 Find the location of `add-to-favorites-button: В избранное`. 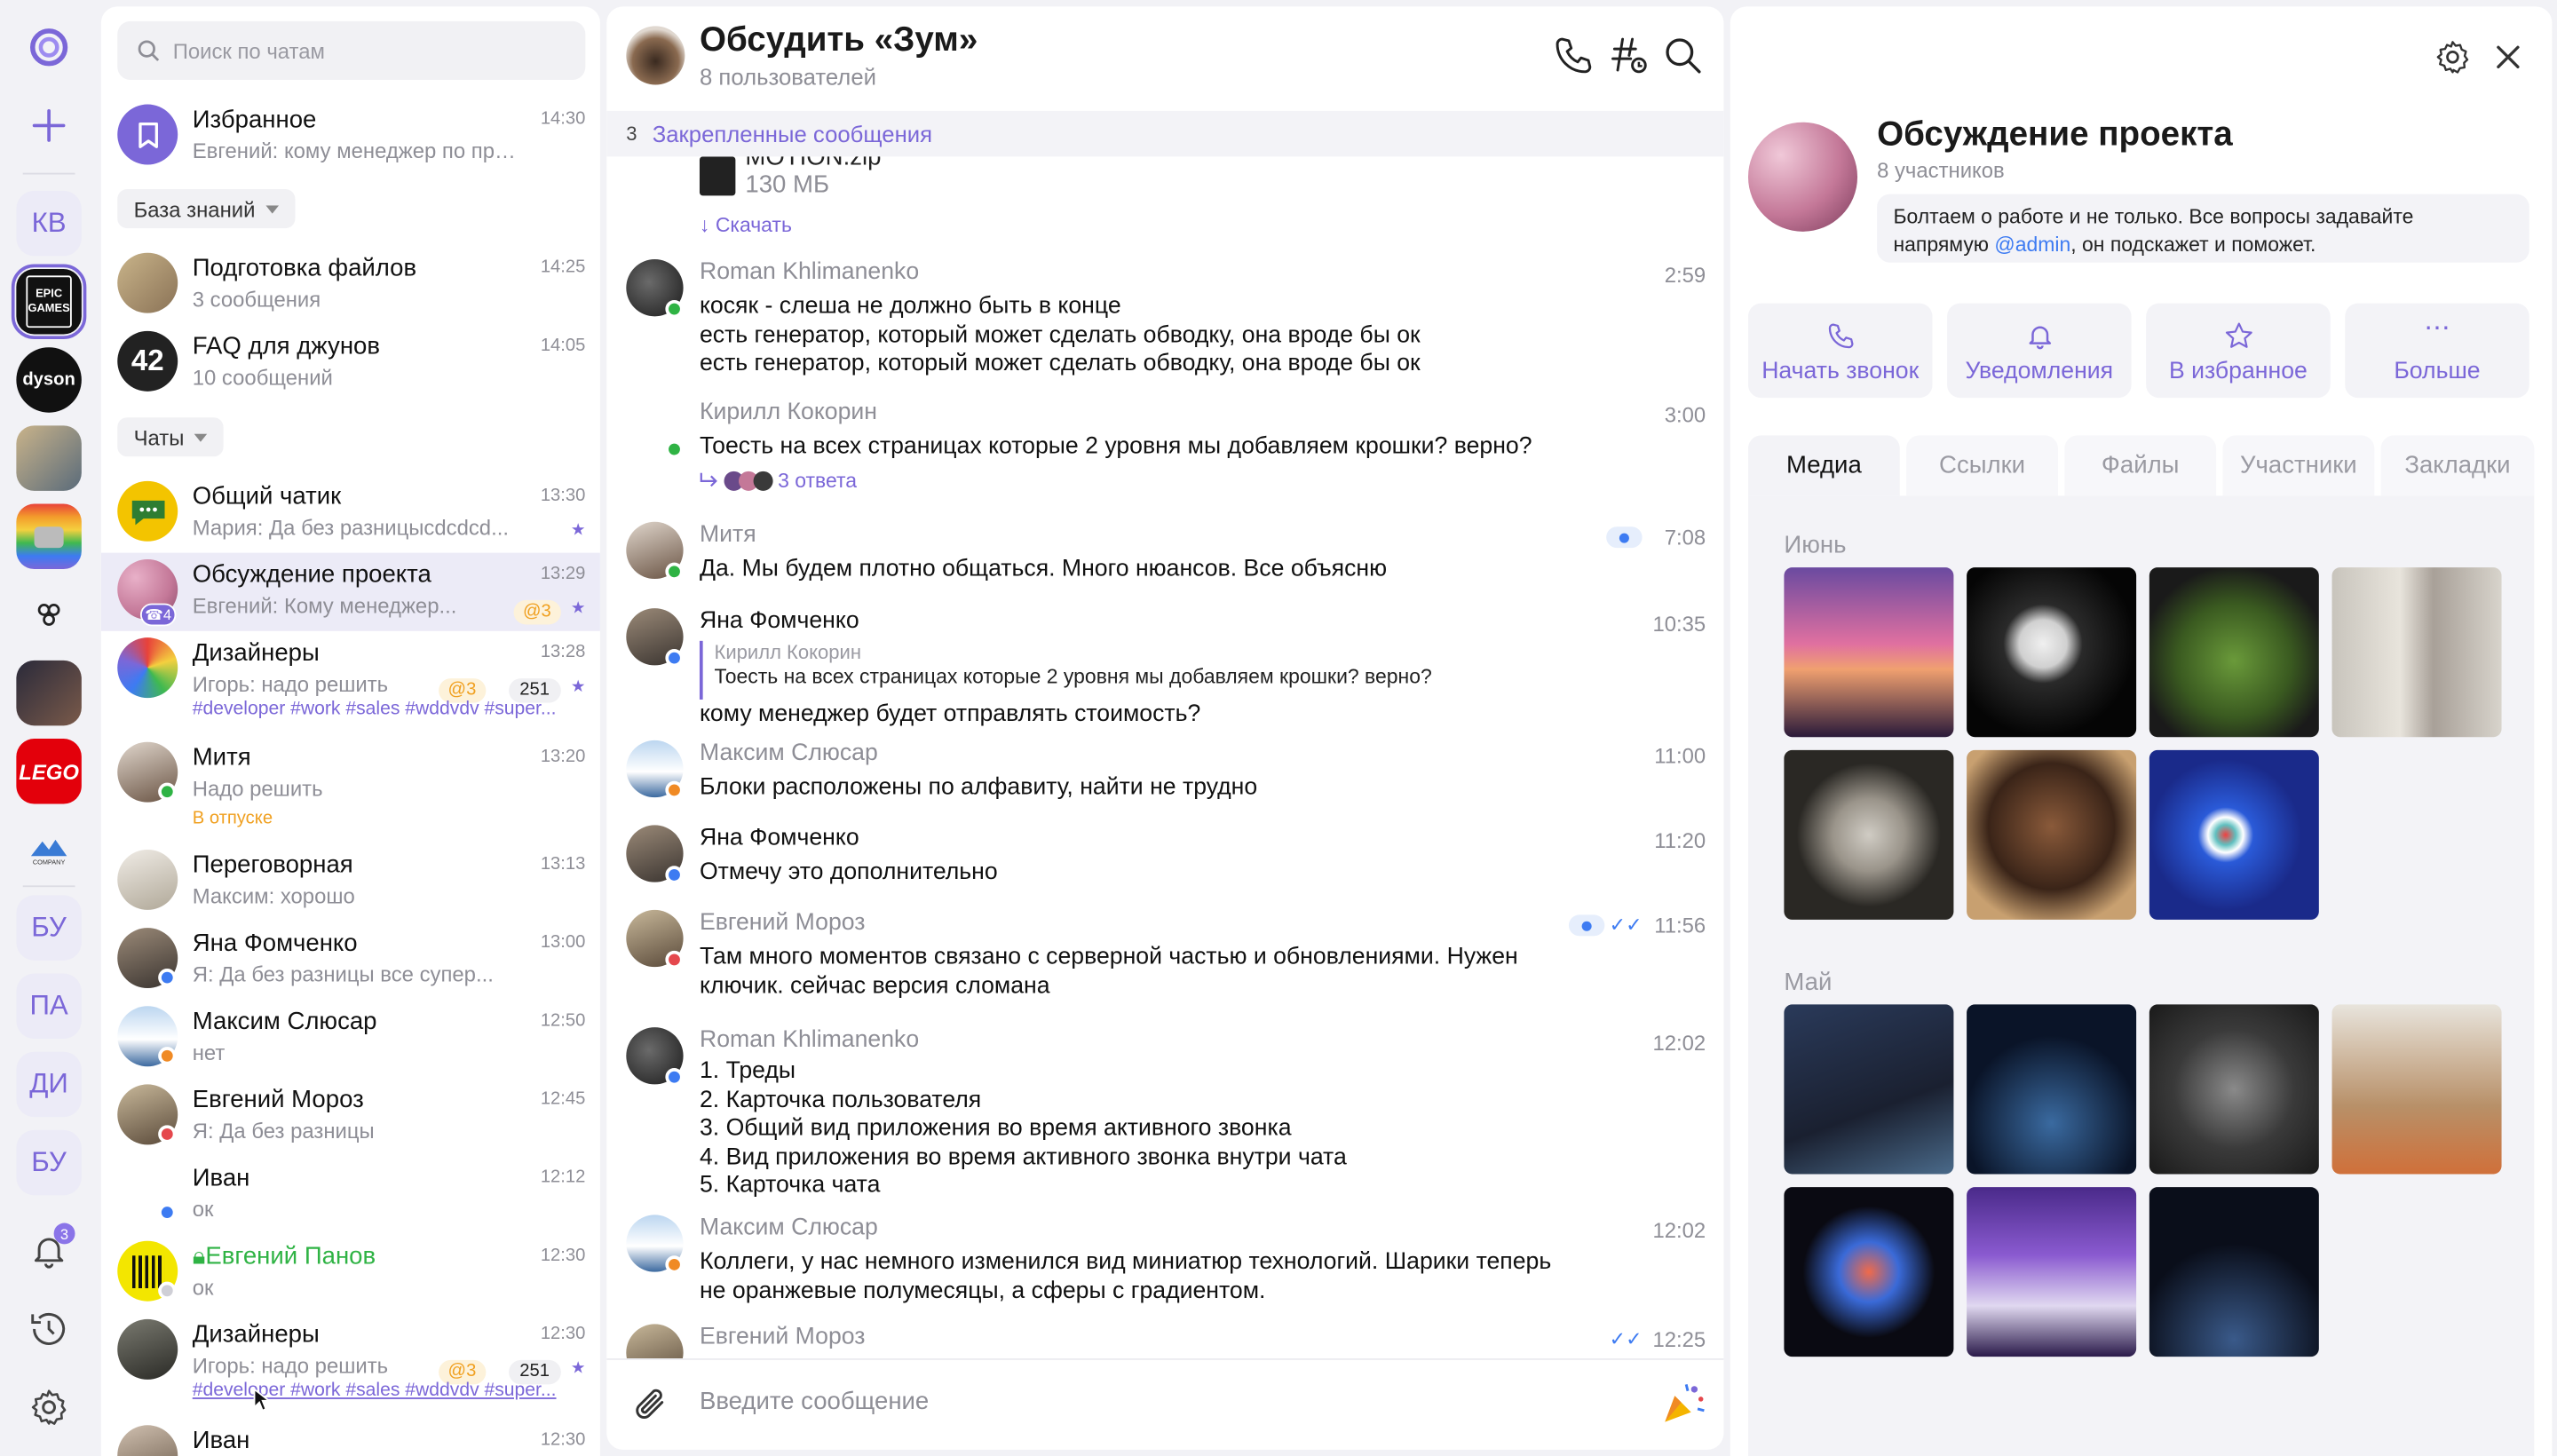

add-to-favorites-button: В избранное is located at coordinates (2238, 351).